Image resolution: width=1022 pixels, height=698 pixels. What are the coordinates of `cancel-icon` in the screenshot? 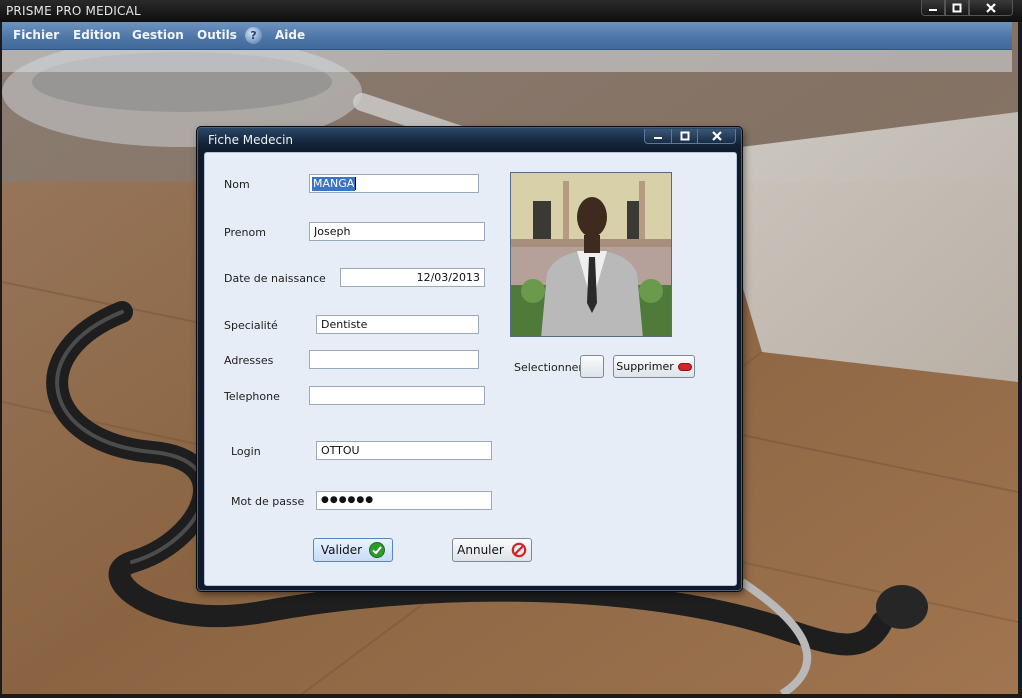 It's located at (519, 550).